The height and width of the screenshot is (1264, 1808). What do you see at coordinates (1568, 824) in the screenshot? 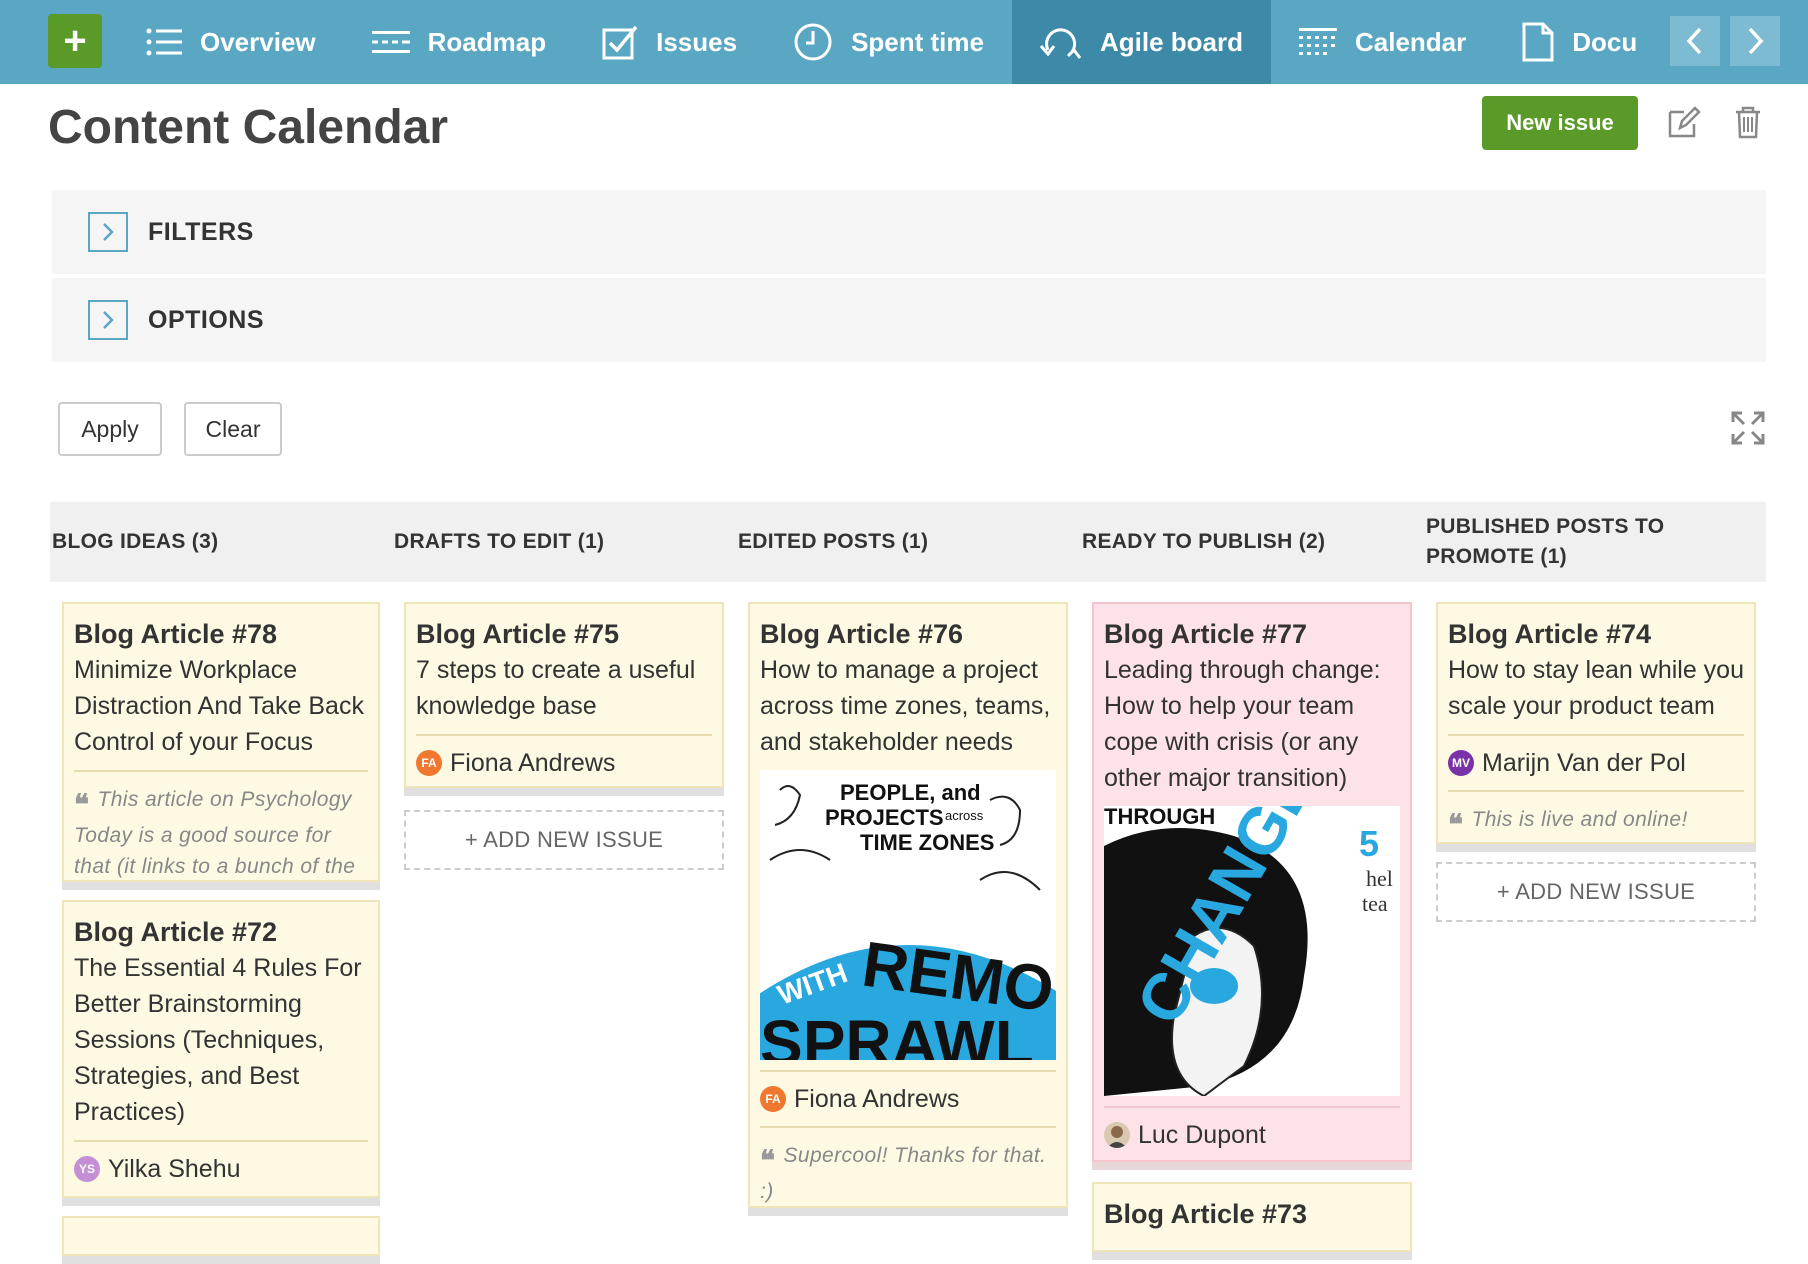
I see `card-comment: ❝ This is live and online!` at bounding box center [1568, 824].